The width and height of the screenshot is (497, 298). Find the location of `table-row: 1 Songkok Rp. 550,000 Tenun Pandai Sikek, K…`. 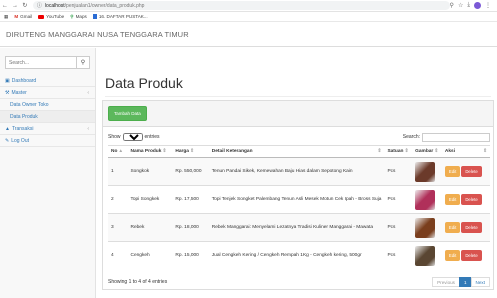

table-row: 1 Songkok Rp. 550,000 Tenun Pandai Sikek, K… is located at coordinates (299, 171).